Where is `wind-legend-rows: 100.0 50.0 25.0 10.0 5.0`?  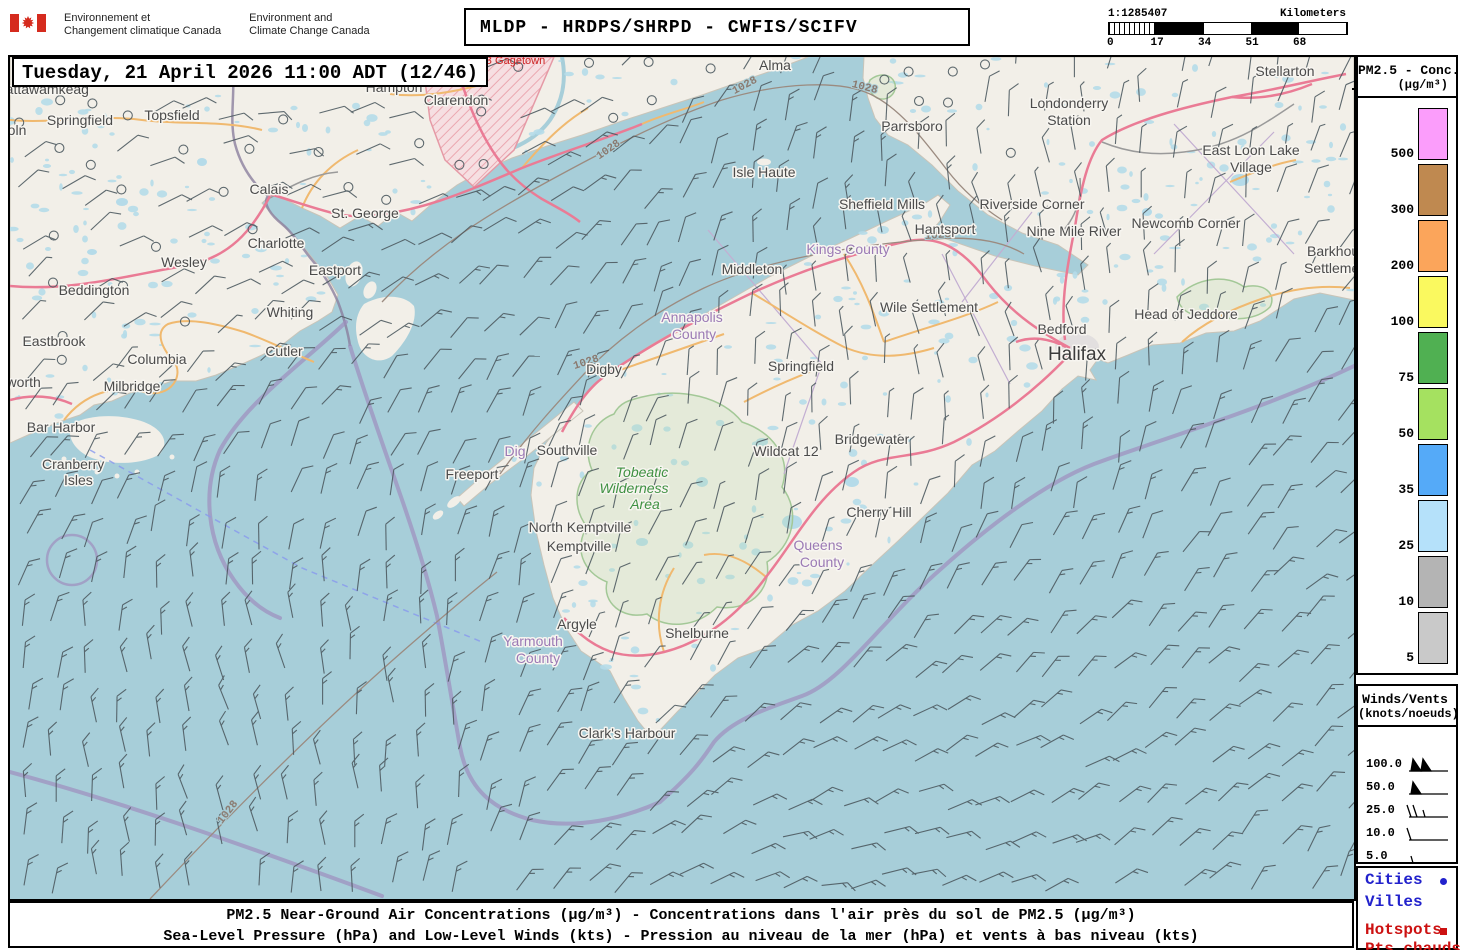 wind-legend-rows: 100.0 50.0 25.0 10.0 5.0 is located at coordinates (1407, 811).